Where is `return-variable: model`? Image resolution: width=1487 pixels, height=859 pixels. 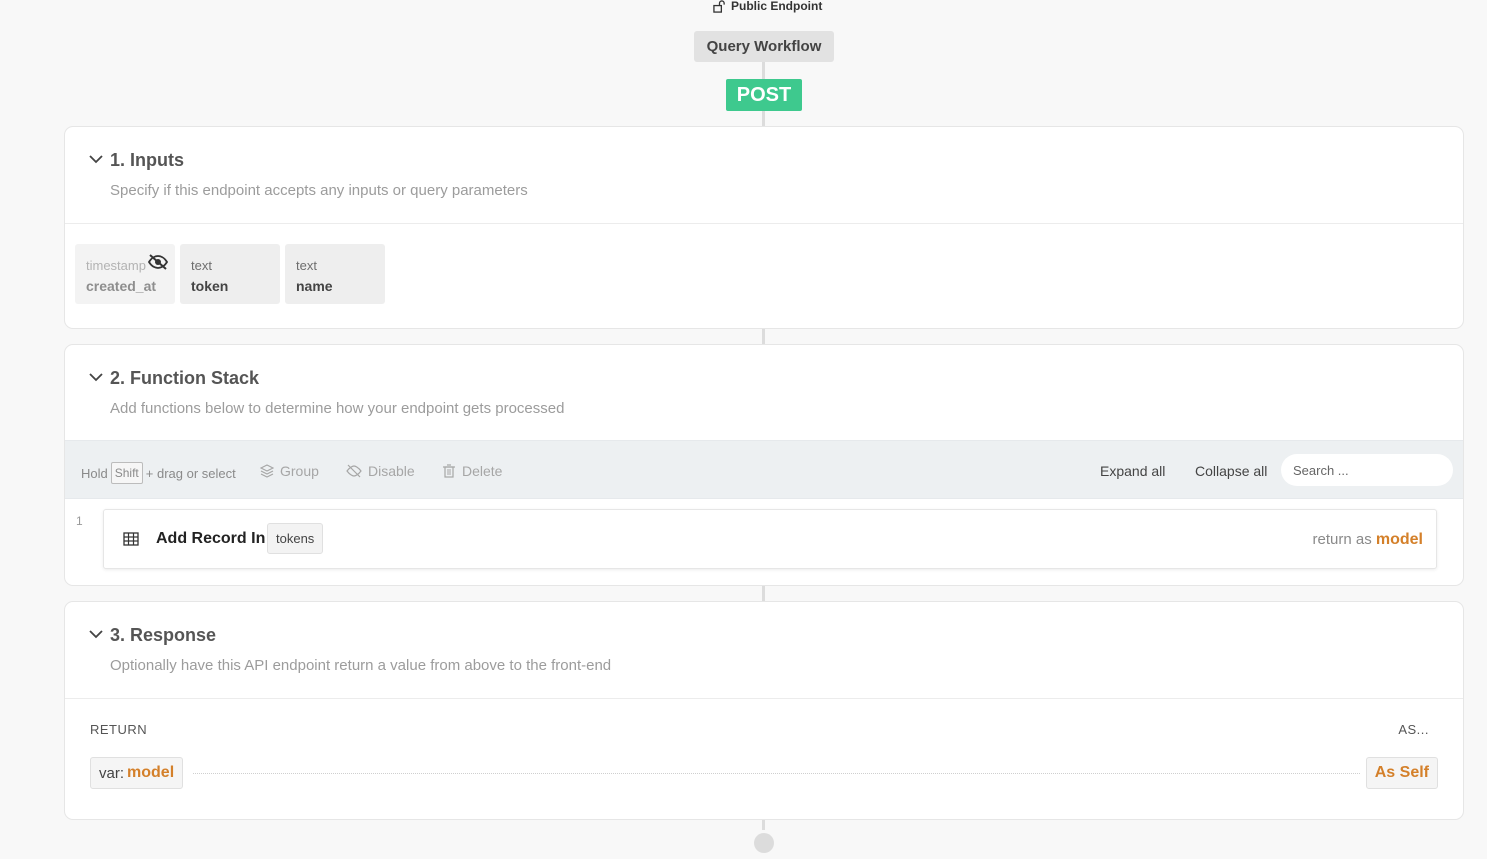
return-variable: model is located at coordinates (1399, 539).